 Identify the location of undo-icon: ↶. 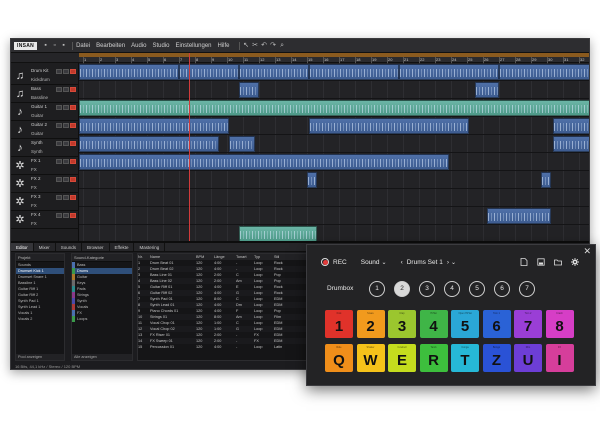
(264, 45).